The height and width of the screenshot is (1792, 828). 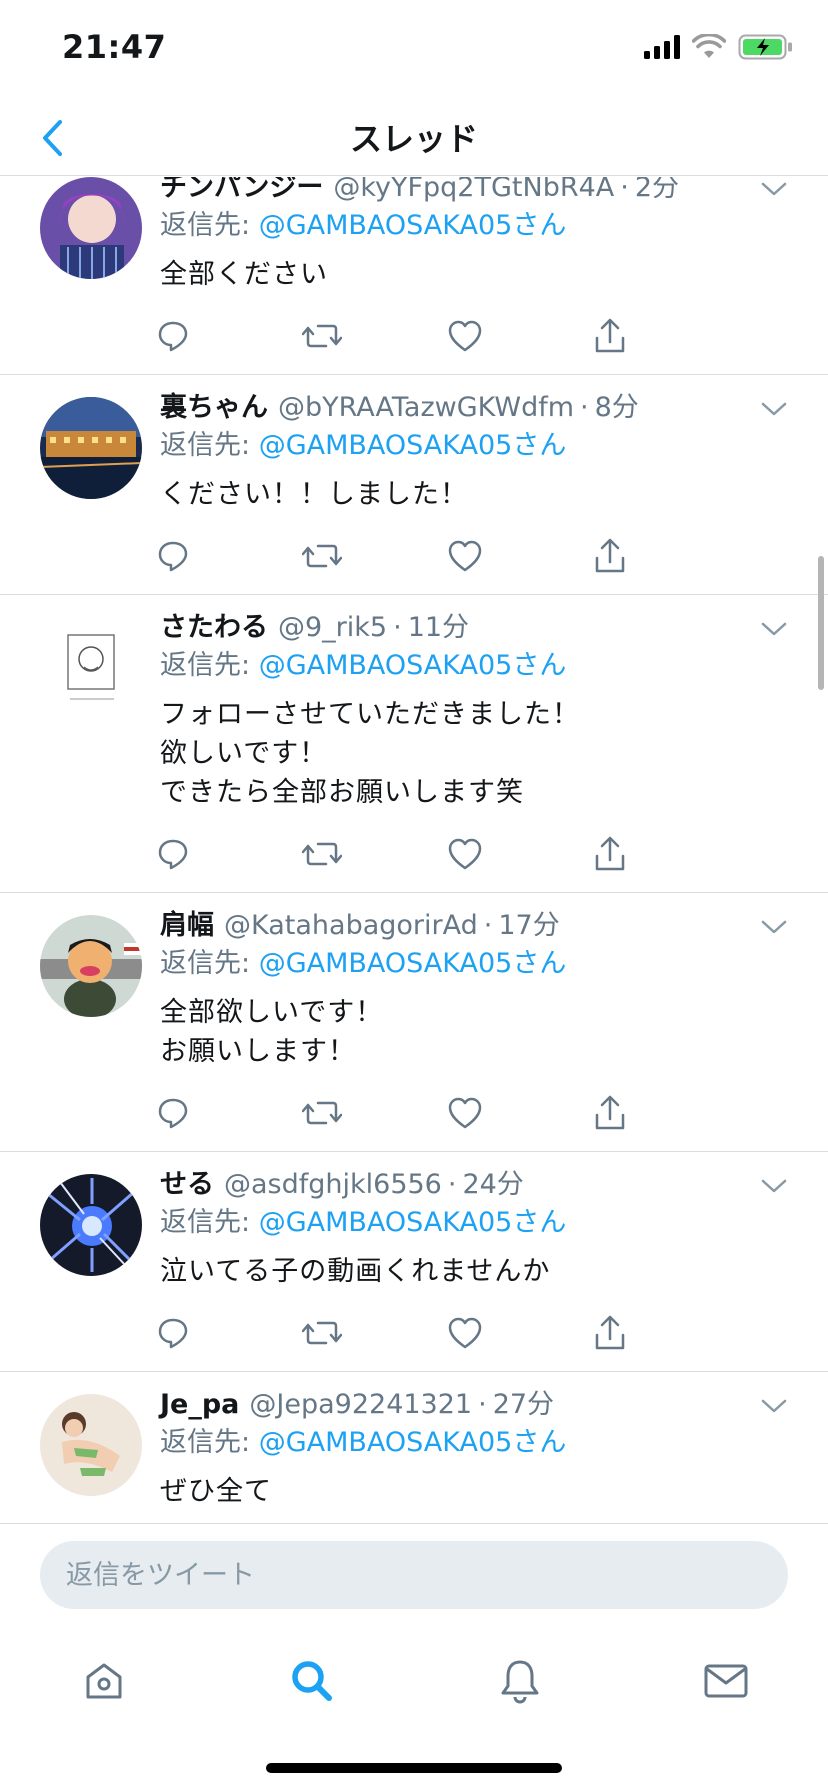 What do you see at coordinates (529, 925) in the screenshot?
I see `tweet-timestamp: 17分` at bounding box center [529, 925].